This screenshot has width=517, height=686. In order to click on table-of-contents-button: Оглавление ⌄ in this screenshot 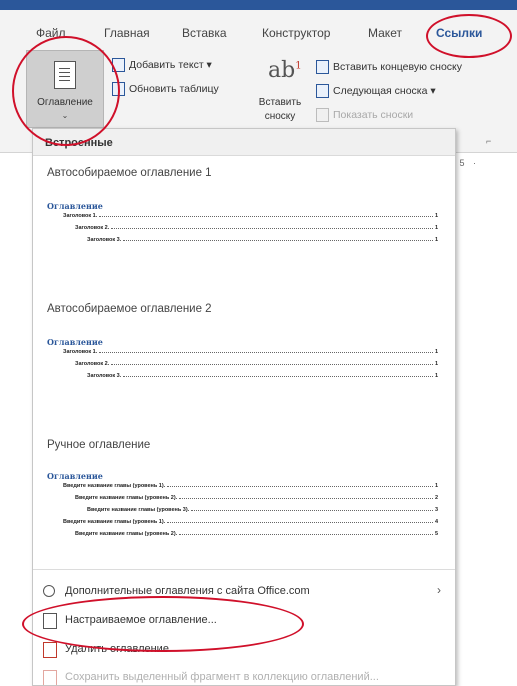, I will do `click(65, 89)`.